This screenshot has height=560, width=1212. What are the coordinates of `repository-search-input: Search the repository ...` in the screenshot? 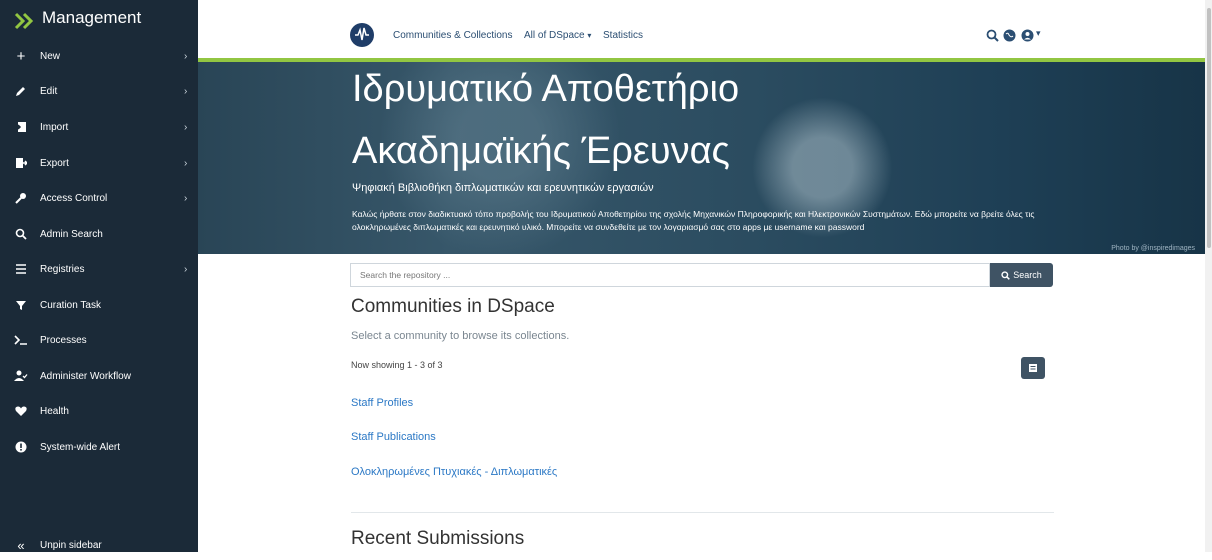 It's located at (670, 275).